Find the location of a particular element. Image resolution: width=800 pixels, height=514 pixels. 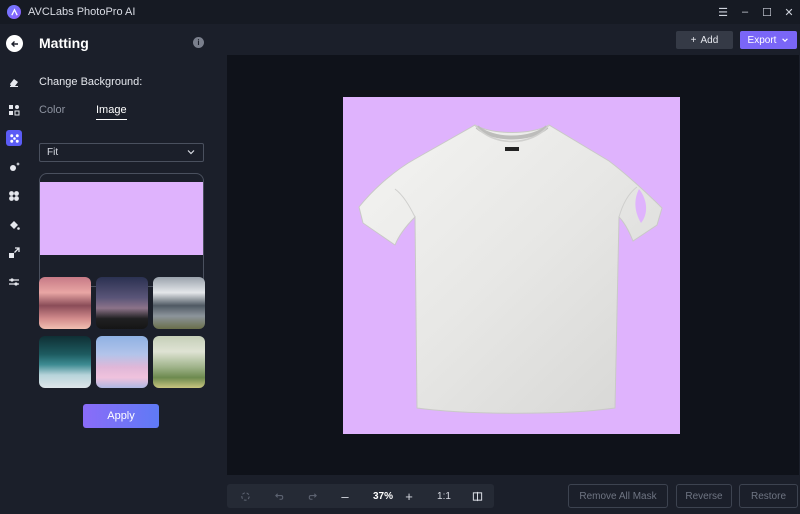

export-button-label: Export is located at coordinates (762, 40).